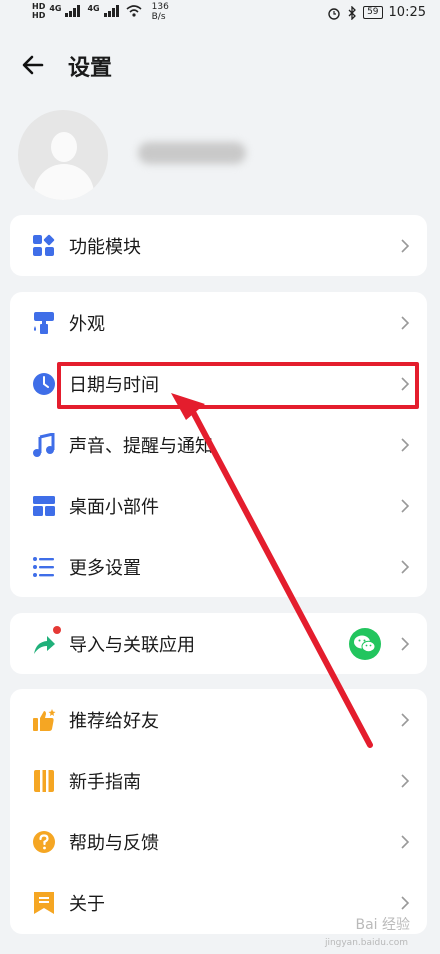 The image size is (440, 954). I want to click on row-label: 导入与关联应用, so click(132, 645).